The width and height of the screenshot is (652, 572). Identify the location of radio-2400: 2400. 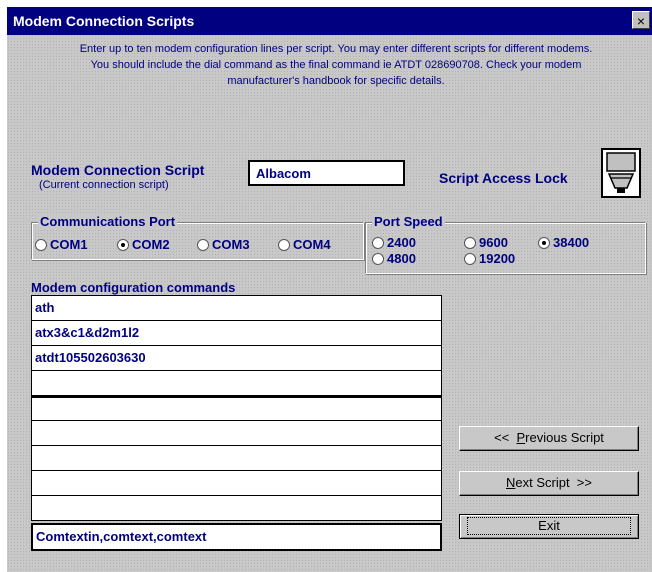
(394, 242).